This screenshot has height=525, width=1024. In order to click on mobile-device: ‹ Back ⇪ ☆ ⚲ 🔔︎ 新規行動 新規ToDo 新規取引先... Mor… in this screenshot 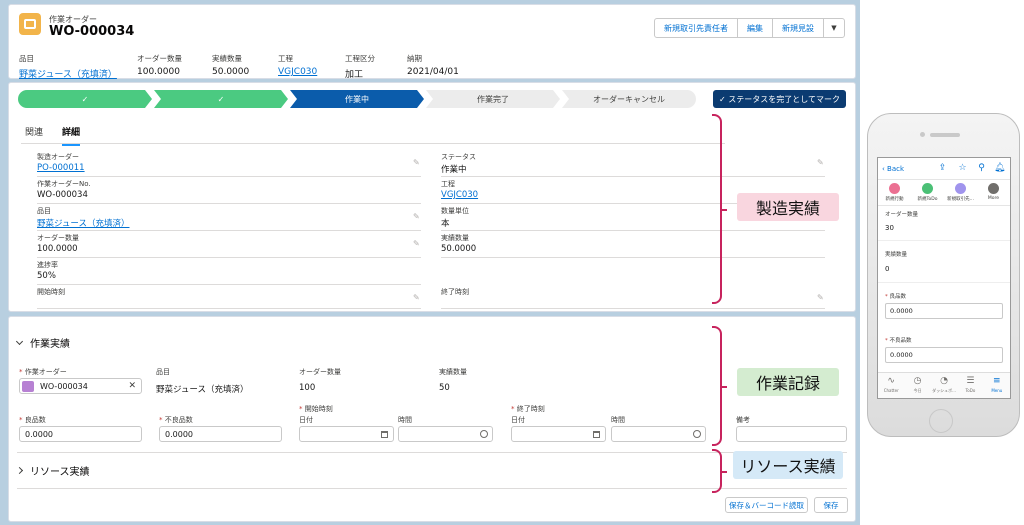, I will do `click(943, 275)`.